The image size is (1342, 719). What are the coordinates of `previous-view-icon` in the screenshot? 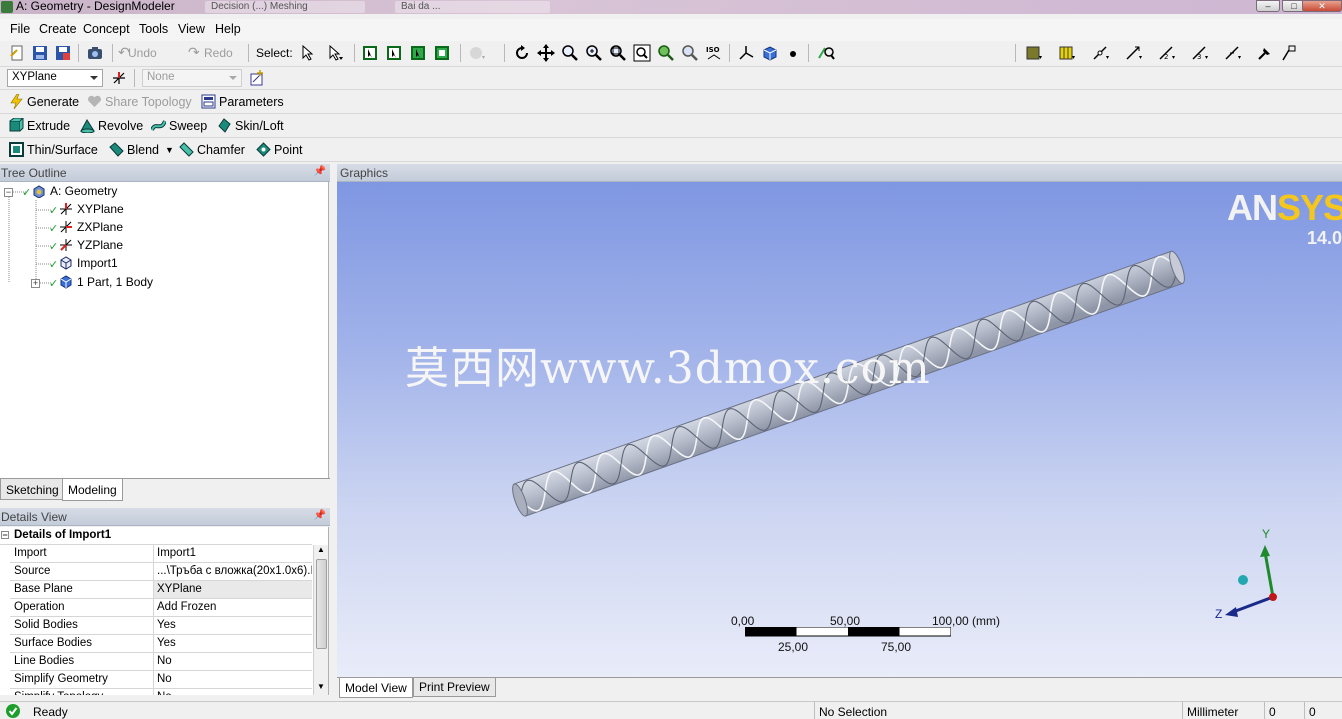 It's located at (690, 53).